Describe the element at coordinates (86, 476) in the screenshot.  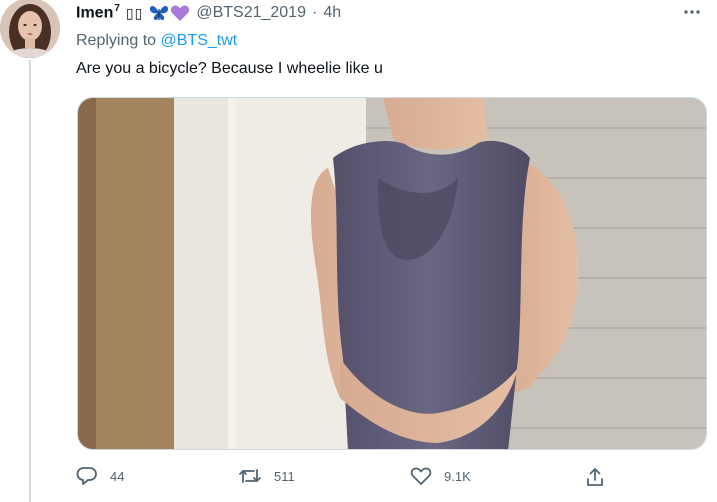
I see `reply-icon` at that location.